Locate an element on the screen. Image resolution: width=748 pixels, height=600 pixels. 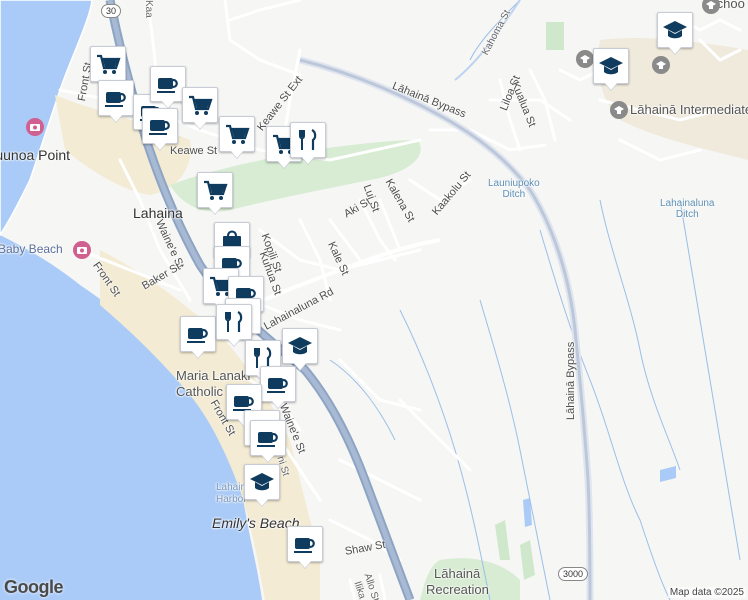
route-3000-shield: 3000 is located at coordinates (573, 574).